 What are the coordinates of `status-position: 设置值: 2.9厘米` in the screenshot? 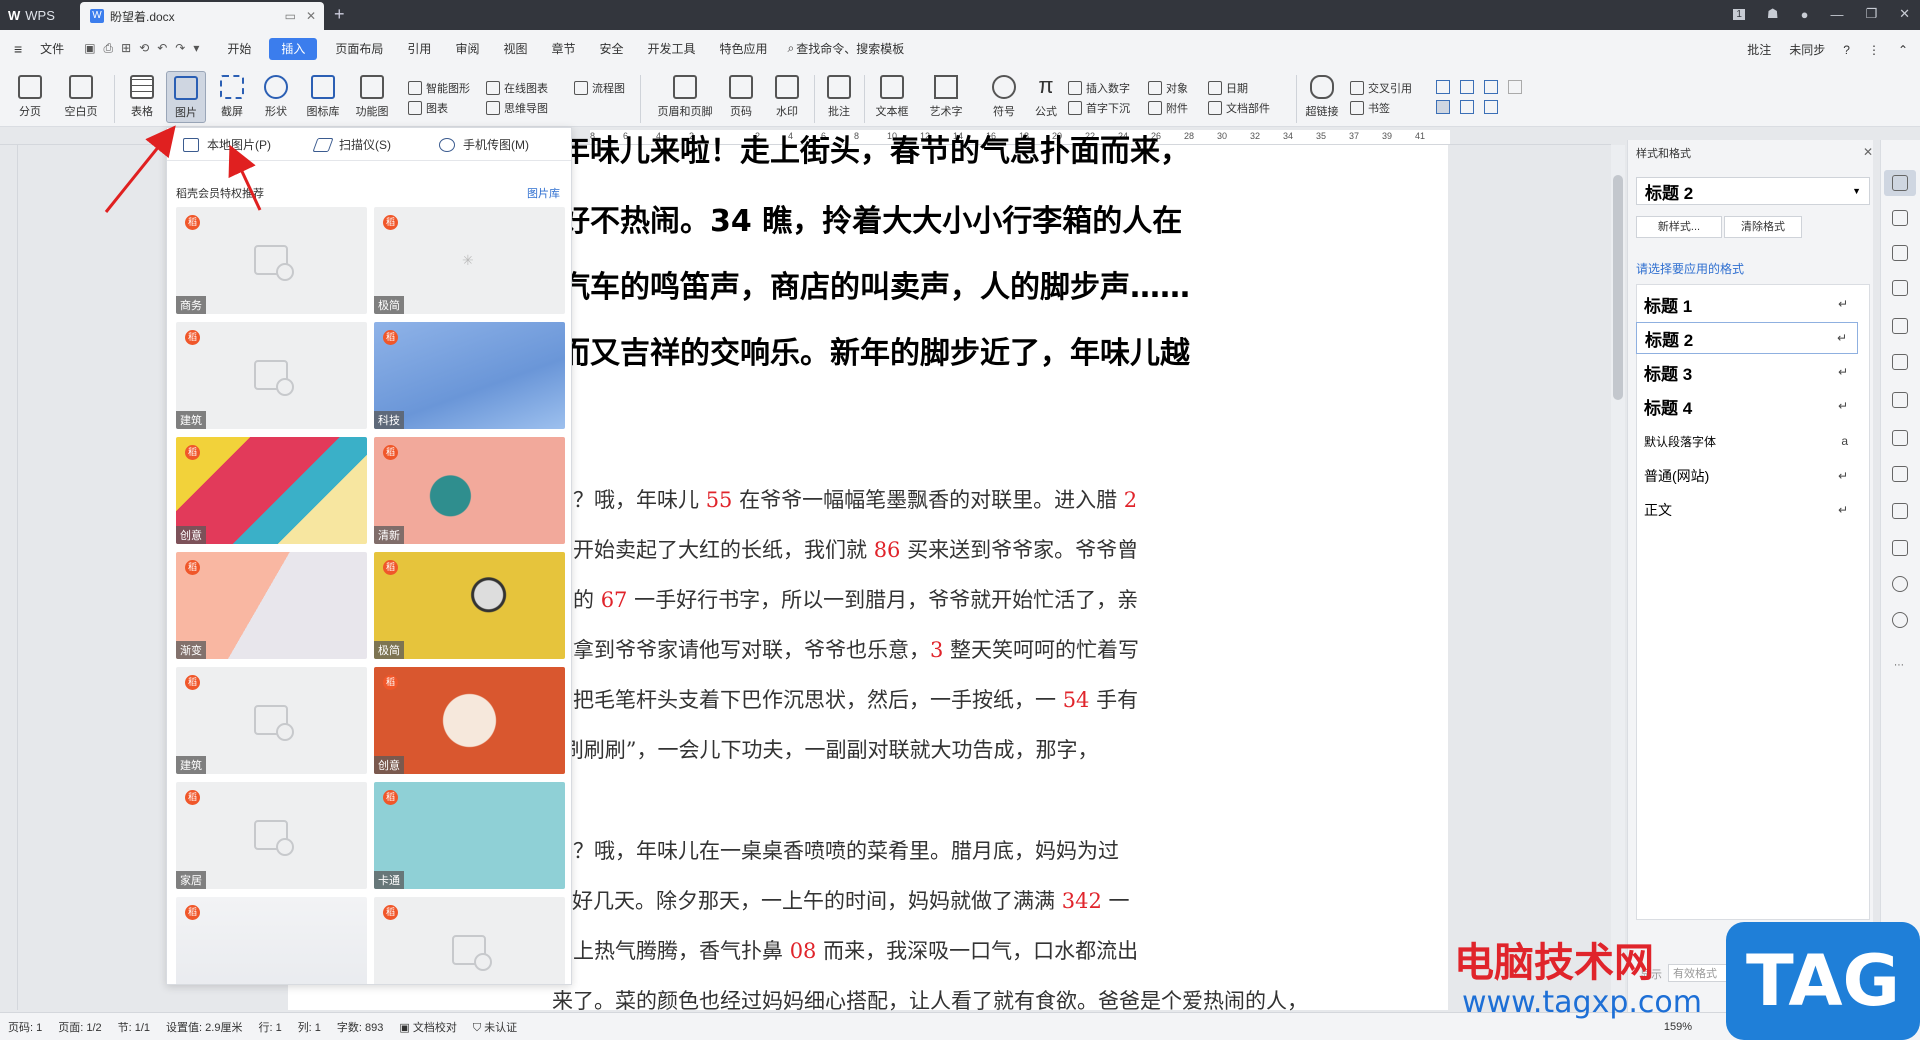 It's located at (204, 1027).